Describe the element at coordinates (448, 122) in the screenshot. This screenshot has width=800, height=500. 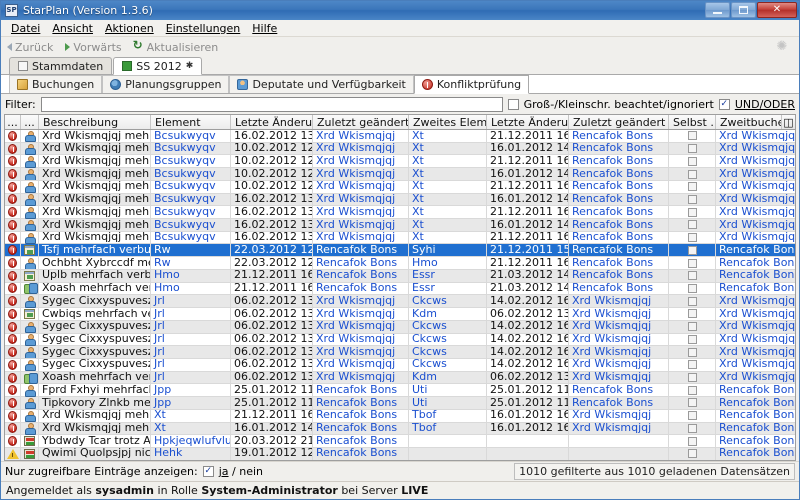
I see `column-header-zweites-element: Zweites Element` at that location.